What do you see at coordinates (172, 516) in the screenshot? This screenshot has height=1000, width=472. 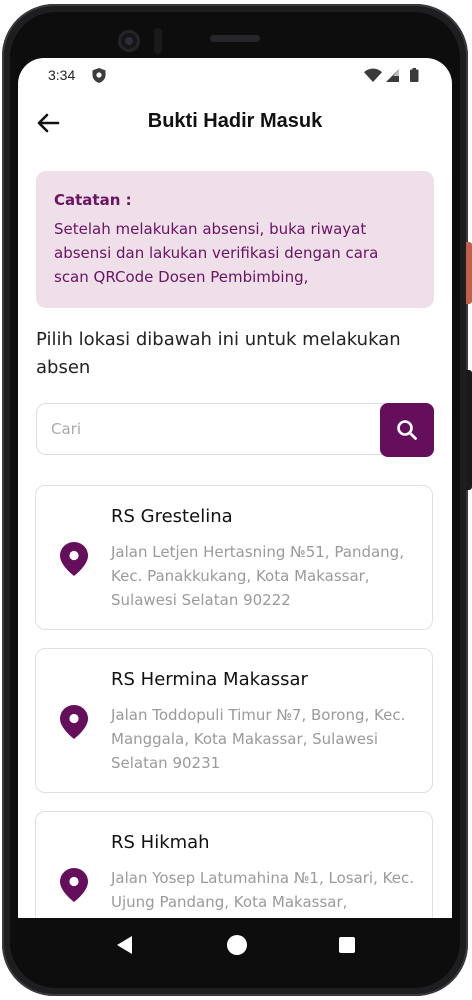 I see `location-name: RS Grestelina` at bounding box center [172, 516].